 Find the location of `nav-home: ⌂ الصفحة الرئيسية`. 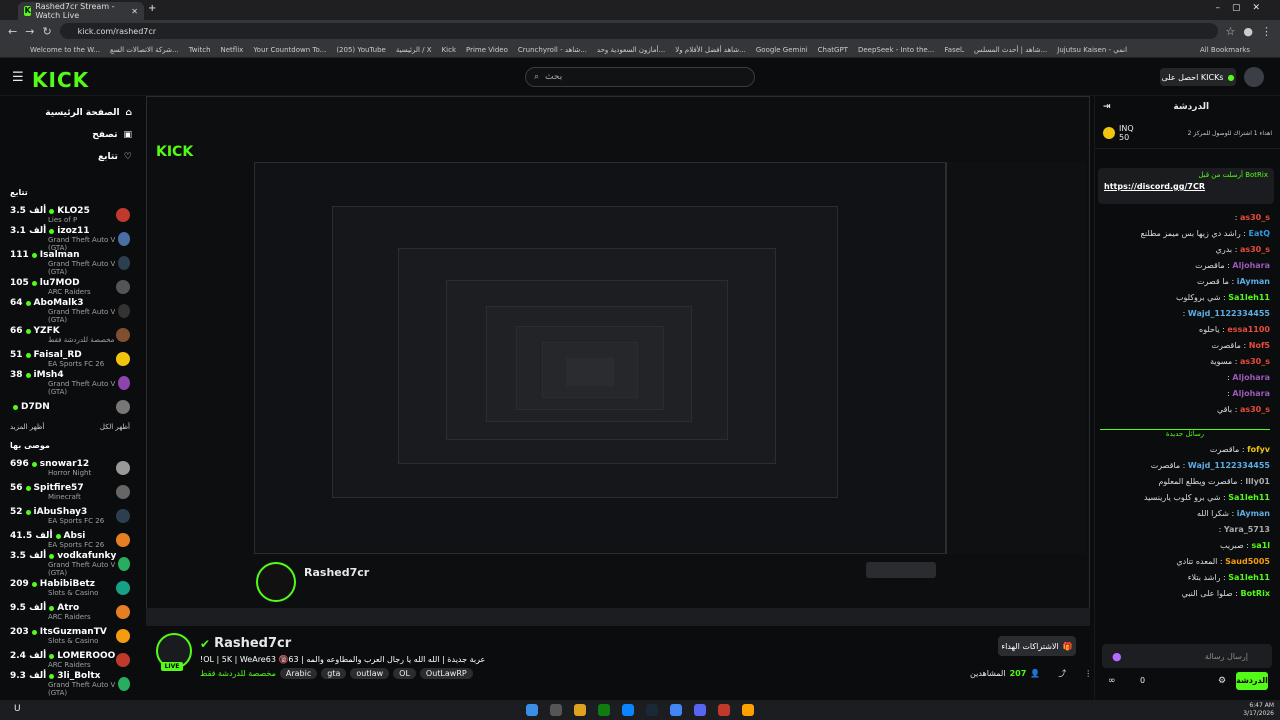

nav-home: ⌂ الصفحة الرئيسية is located at coordinates (70, 113).